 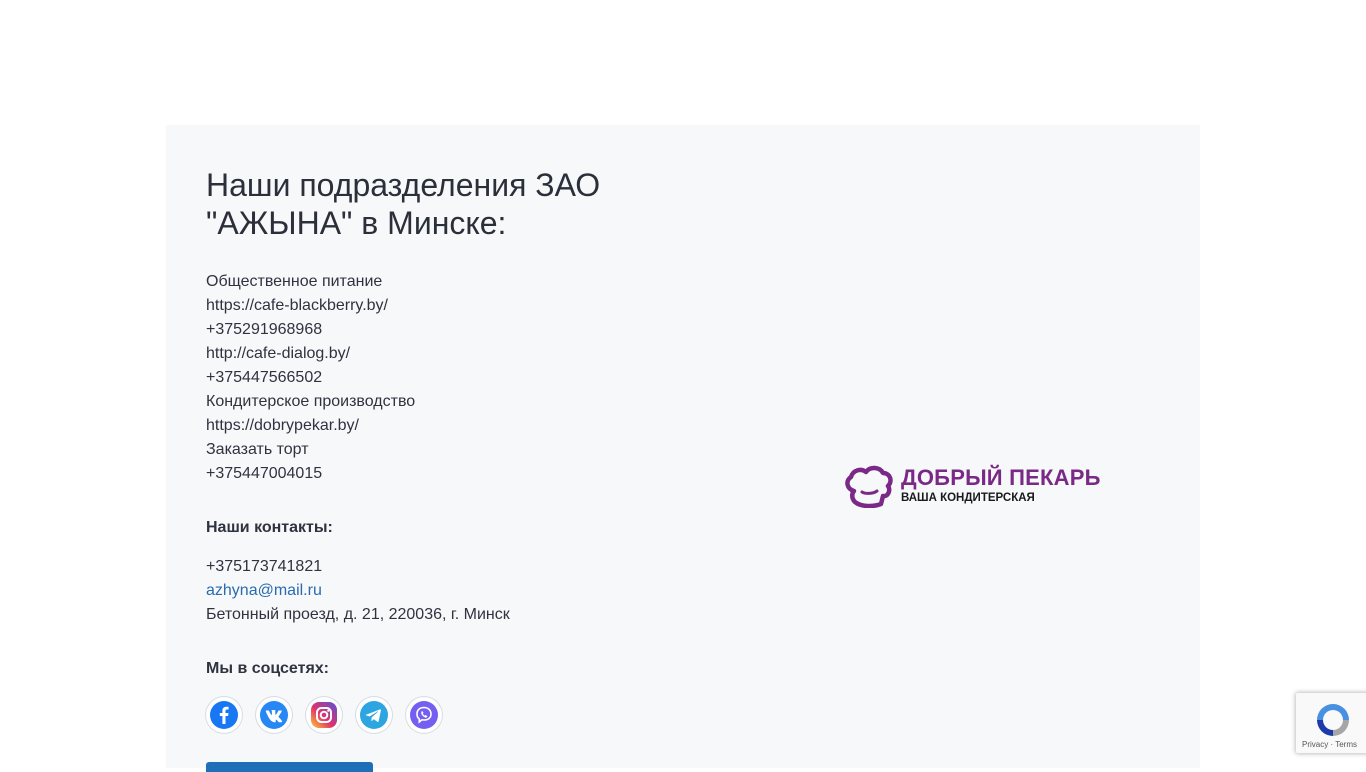 I want to click on contact-phone: +375173741821, so click(x=358, y=567).